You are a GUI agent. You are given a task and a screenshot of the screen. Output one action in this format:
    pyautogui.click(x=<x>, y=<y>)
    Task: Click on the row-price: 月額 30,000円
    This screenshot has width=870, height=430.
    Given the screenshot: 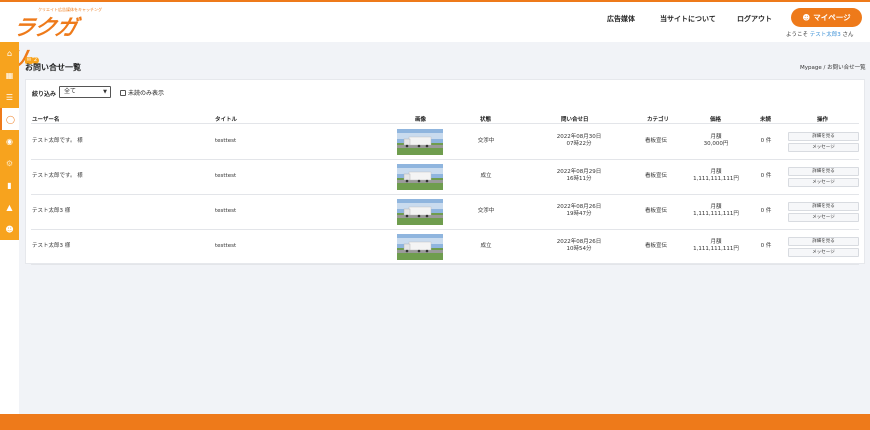 What is the action you would take?
    pyautogui.click(x=716, y=141)
    